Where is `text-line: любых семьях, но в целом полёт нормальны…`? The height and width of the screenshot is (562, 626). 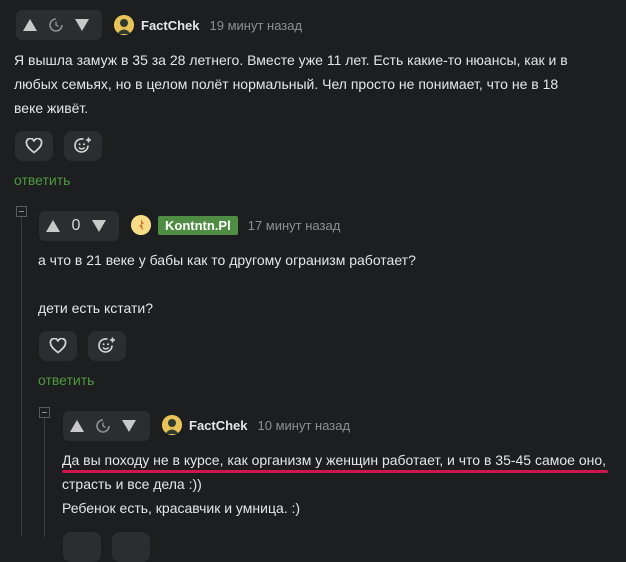
text-line: любых семьях, но в целом полёт нормальны… is located at coordinates (286, 84).